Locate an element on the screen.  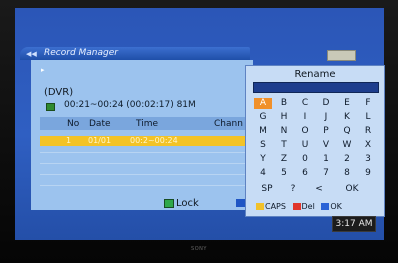
key-ok: OK is located at coordinates (352, 189).